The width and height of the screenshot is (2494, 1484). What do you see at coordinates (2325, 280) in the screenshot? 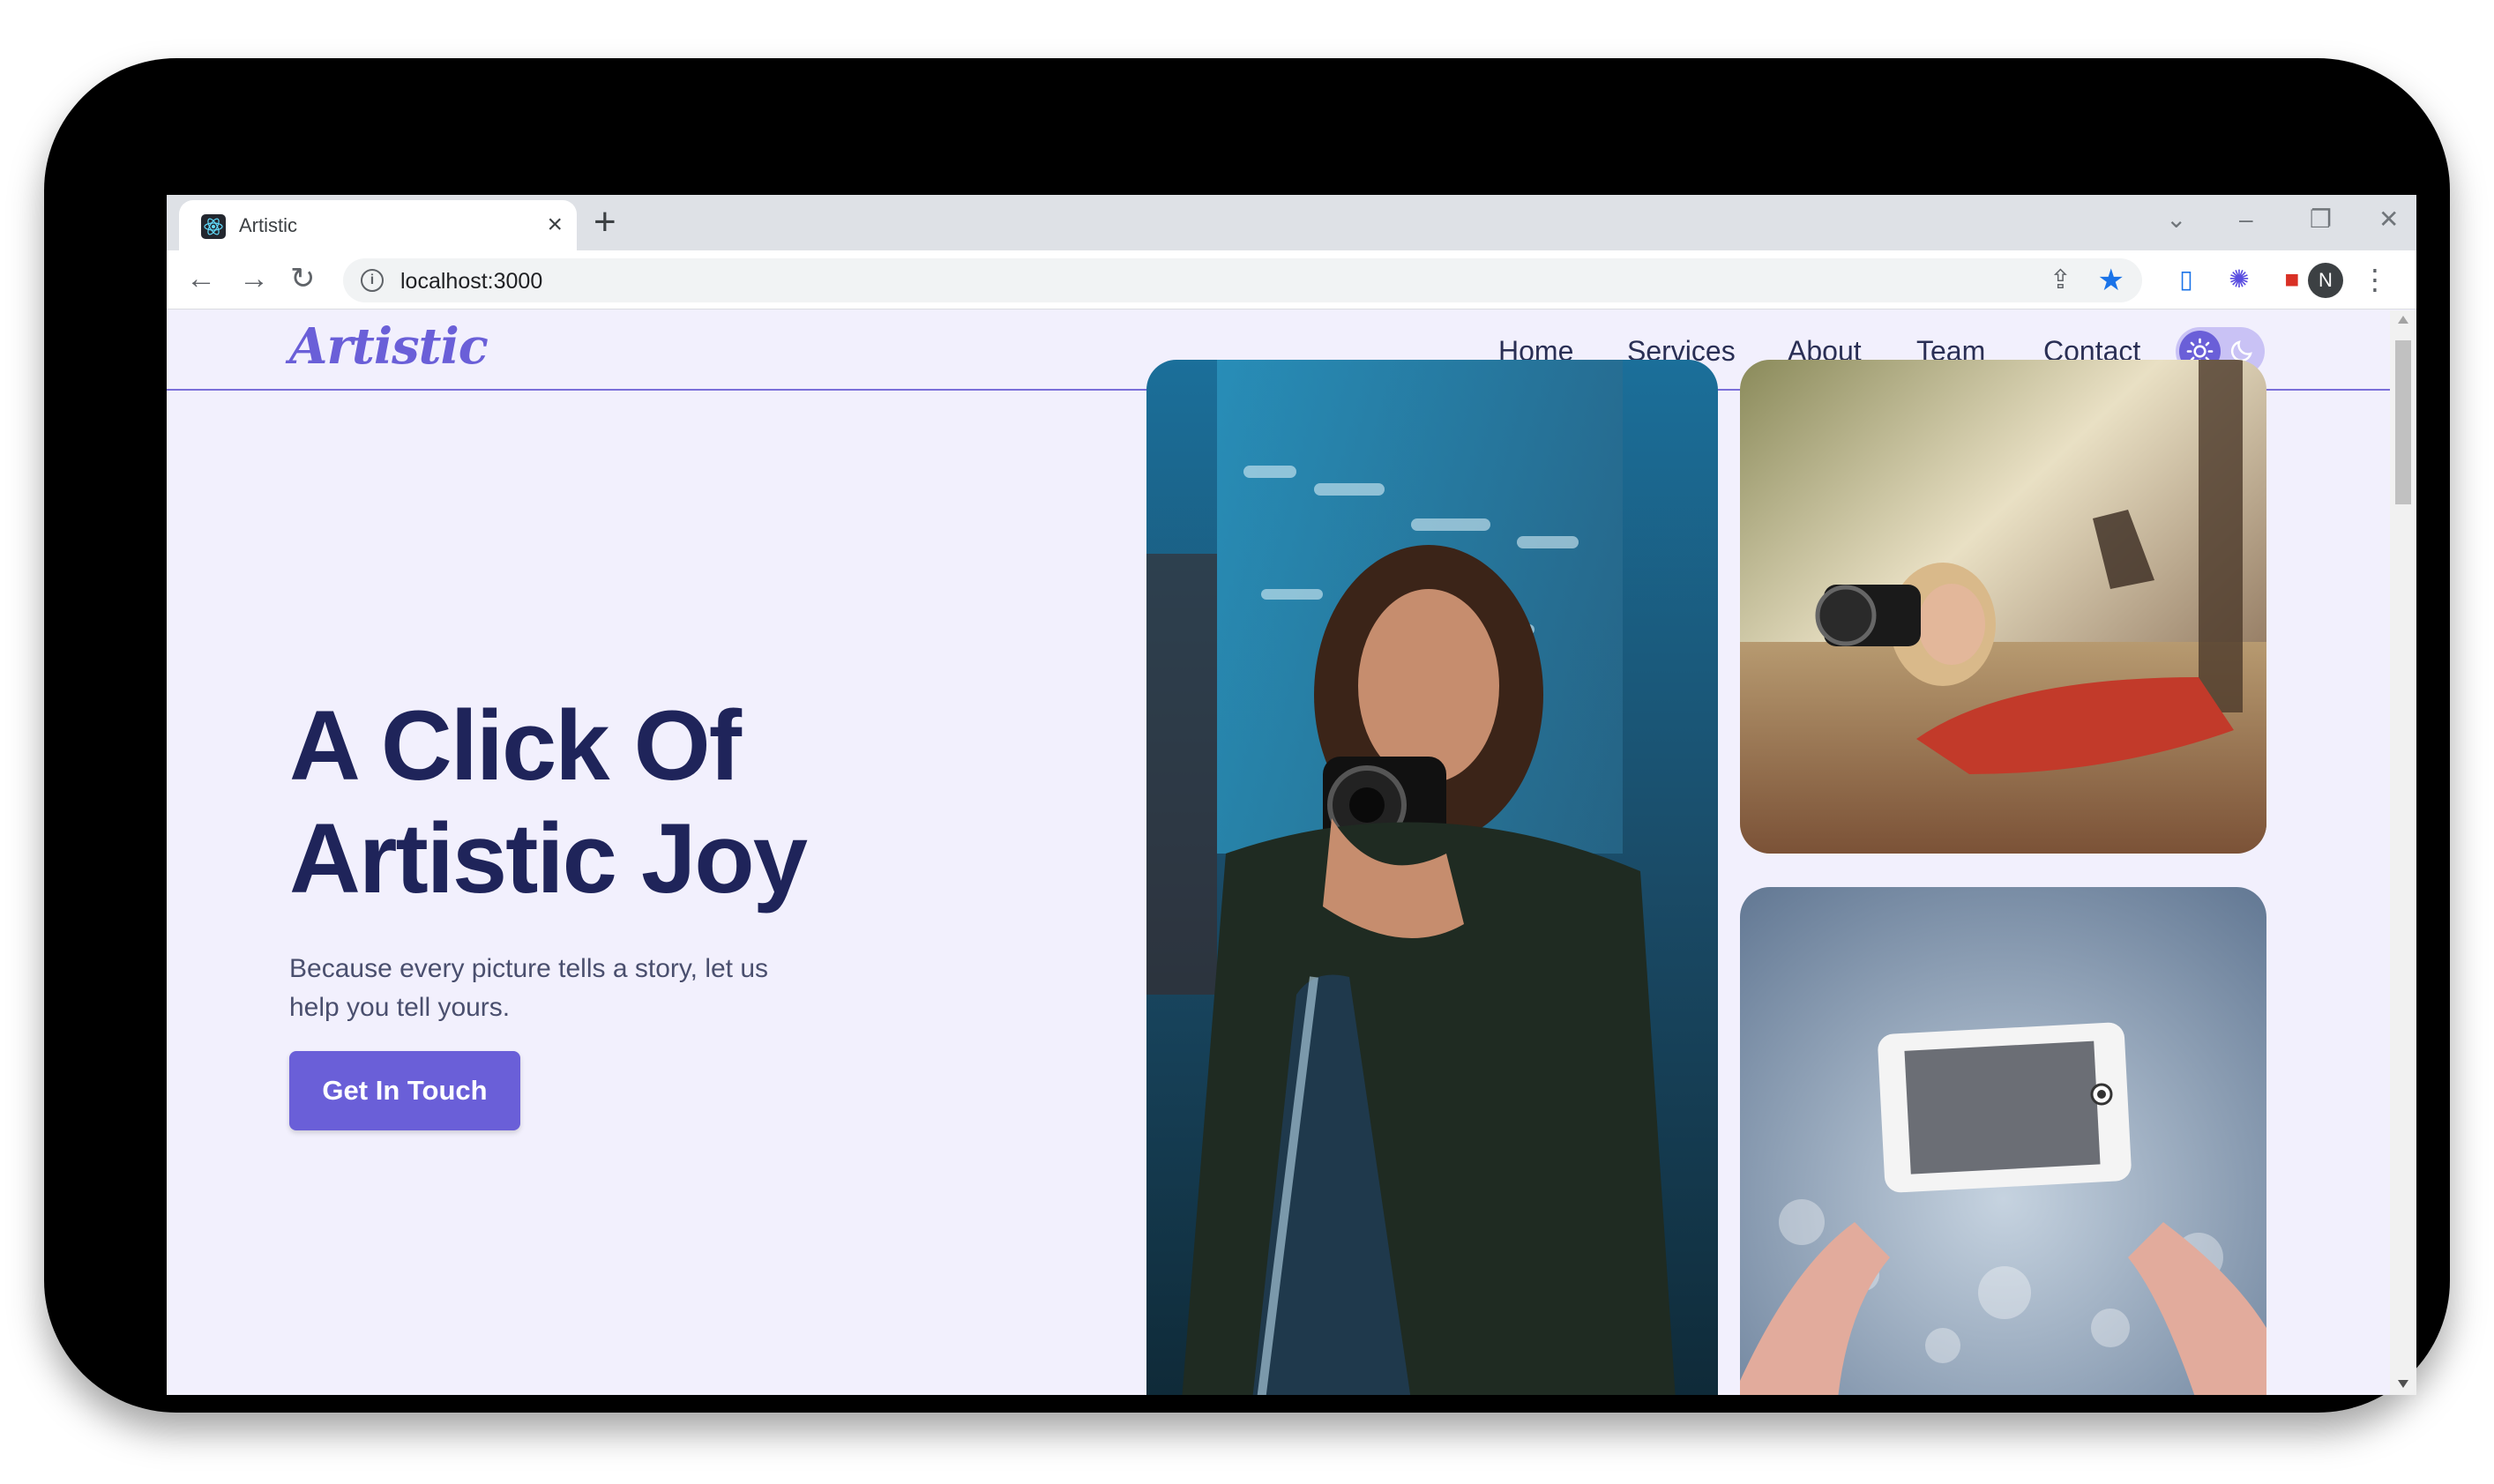
I see `profile-avatar: N` at bounding box center [2325, 280].